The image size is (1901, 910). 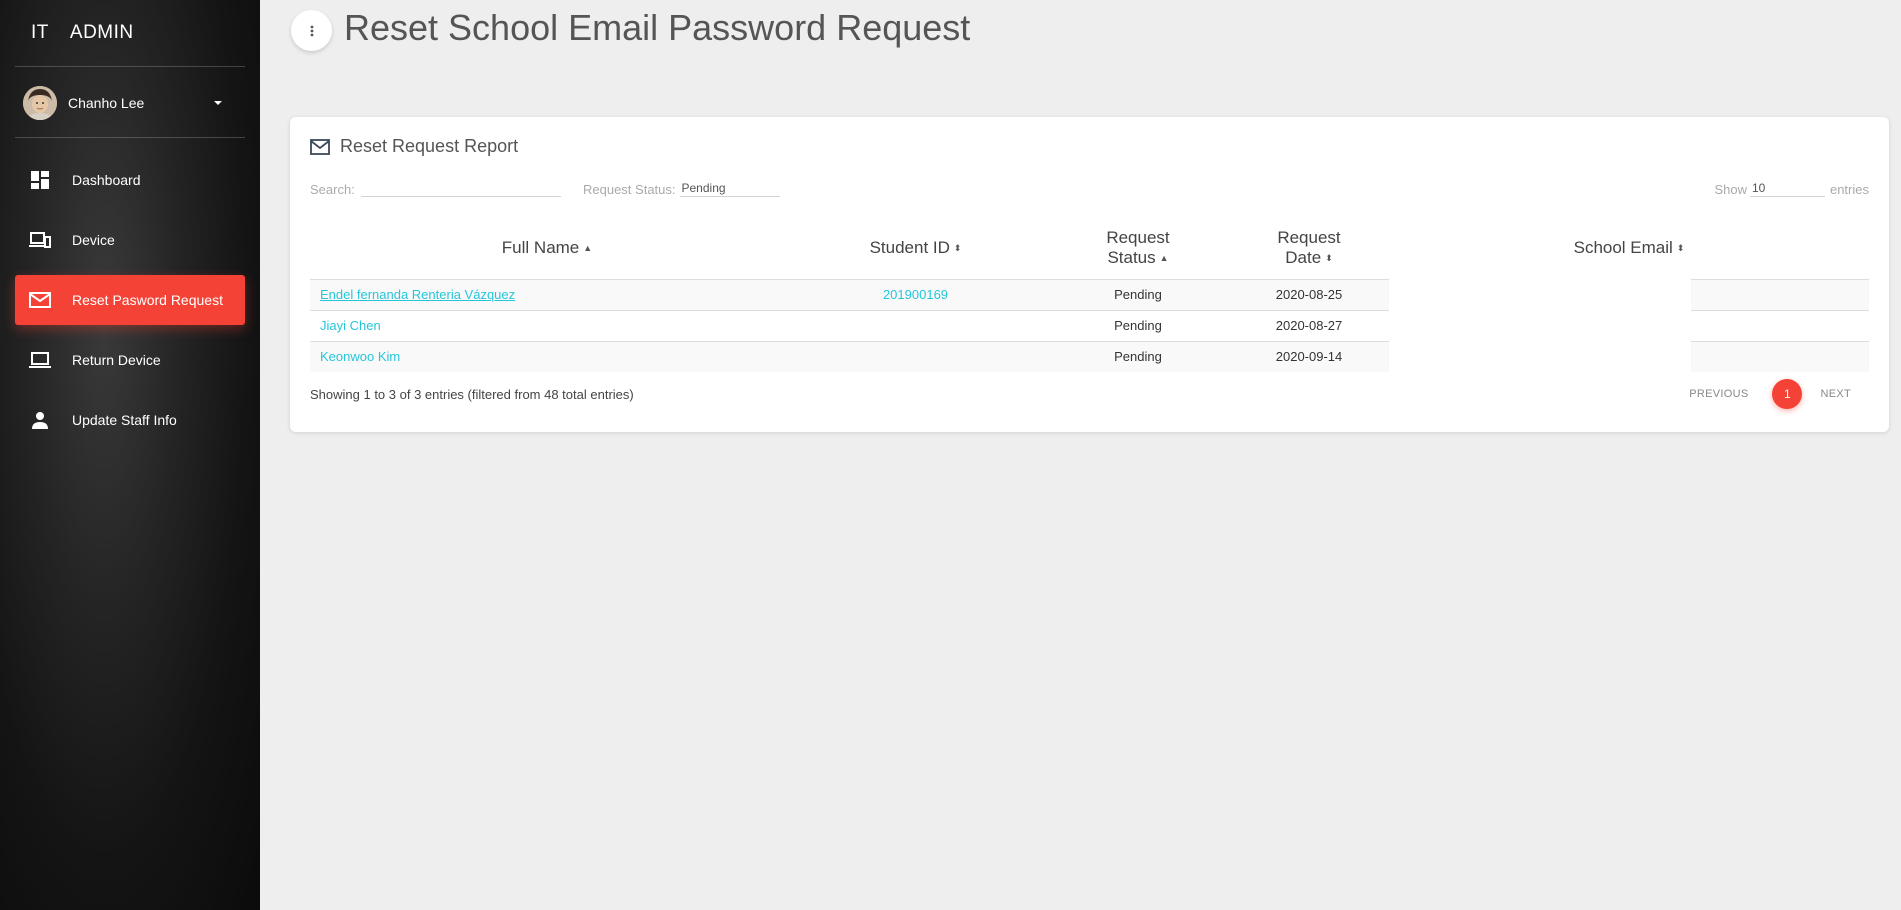 I want to click on laptop-icon, so click(x=40, y=360).